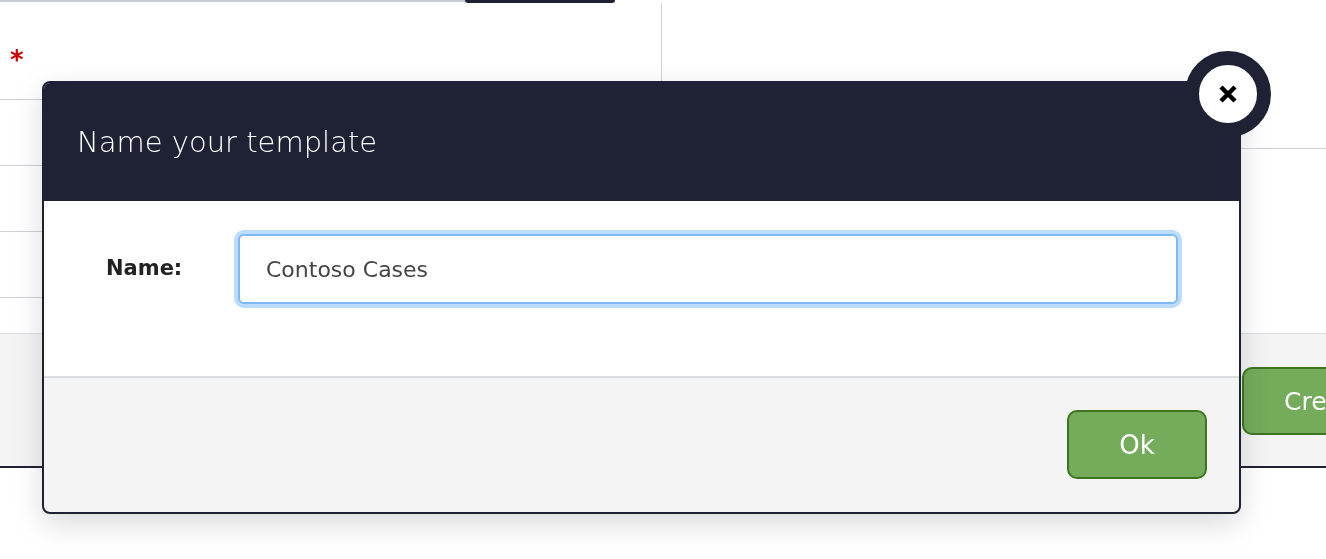 Image resolution: width=1326 pixels, height=559 pixels. Describe the element at coordinates (17, 60) in the screenshot. I see `required-mark: *` at that location.